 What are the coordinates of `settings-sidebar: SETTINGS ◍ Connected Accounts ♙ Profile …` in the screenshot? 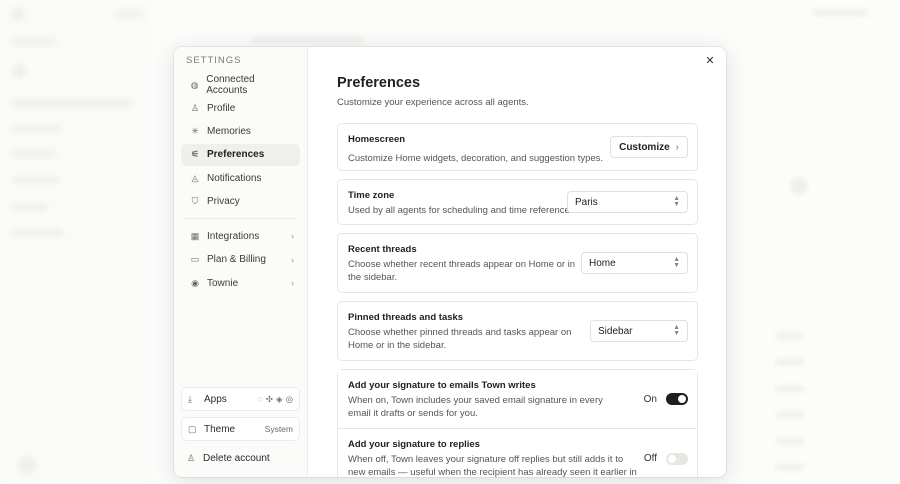 It's located at (241, 262).